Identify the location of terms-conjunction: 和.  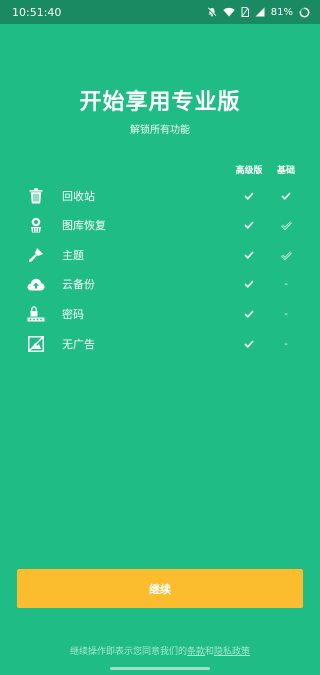
(210, 652).